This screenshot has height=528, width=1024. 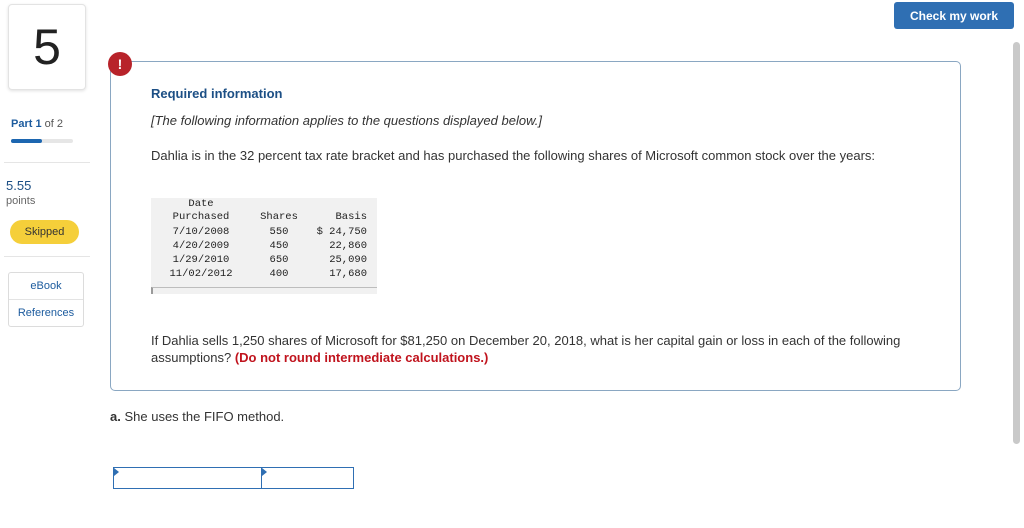 I want to click on part-prefix: Part, so click(x=22, y=124).